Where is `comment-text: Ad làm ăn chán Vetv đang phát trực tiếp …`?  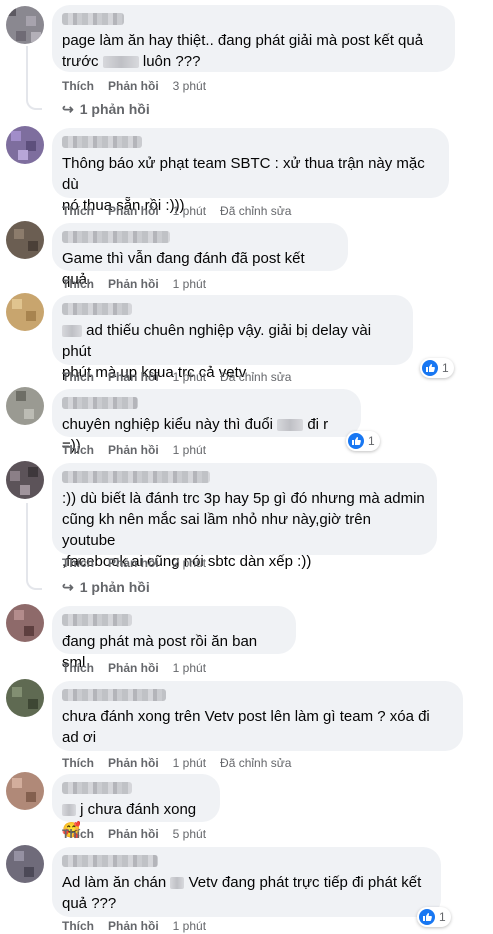 comment-text: Ad làm ăn chán Vetv đang phát trực tiếp … is located at coordinates (242, 893).